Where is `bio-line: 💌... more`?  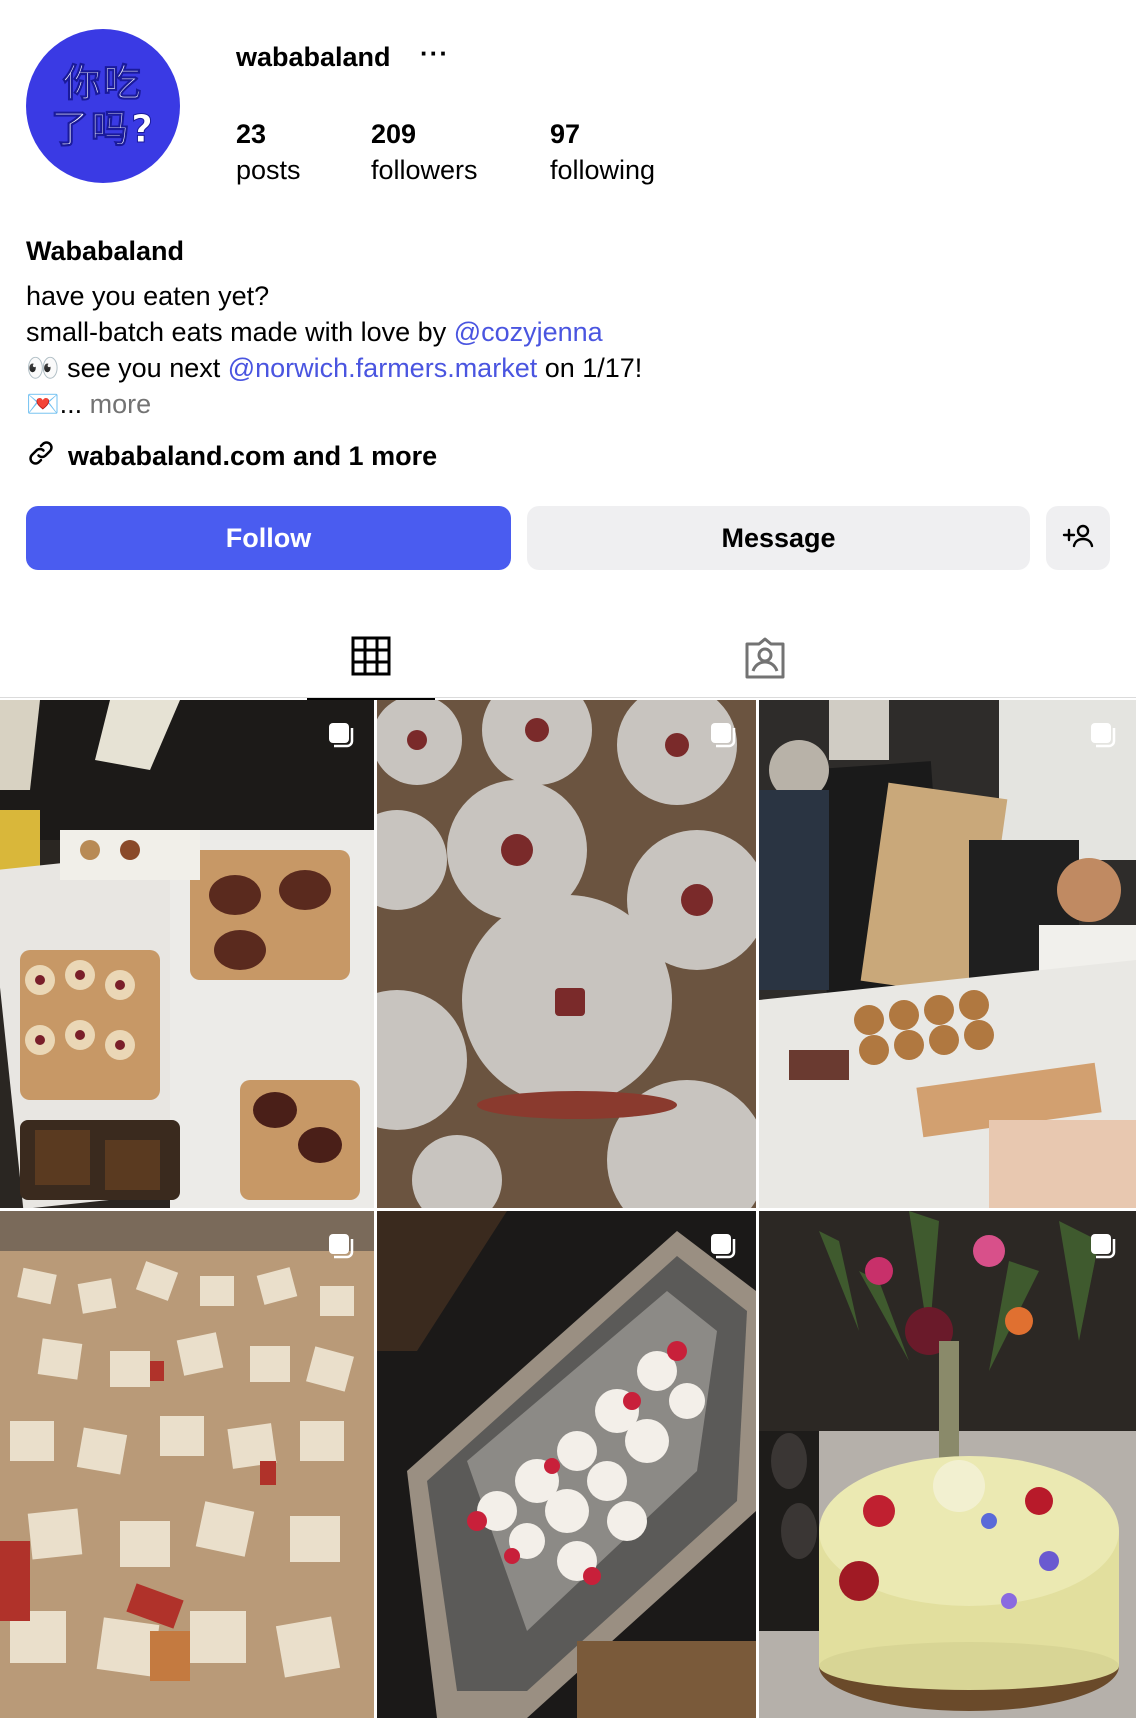
bio-line: 💌... more is located at coordinates (566, 404).